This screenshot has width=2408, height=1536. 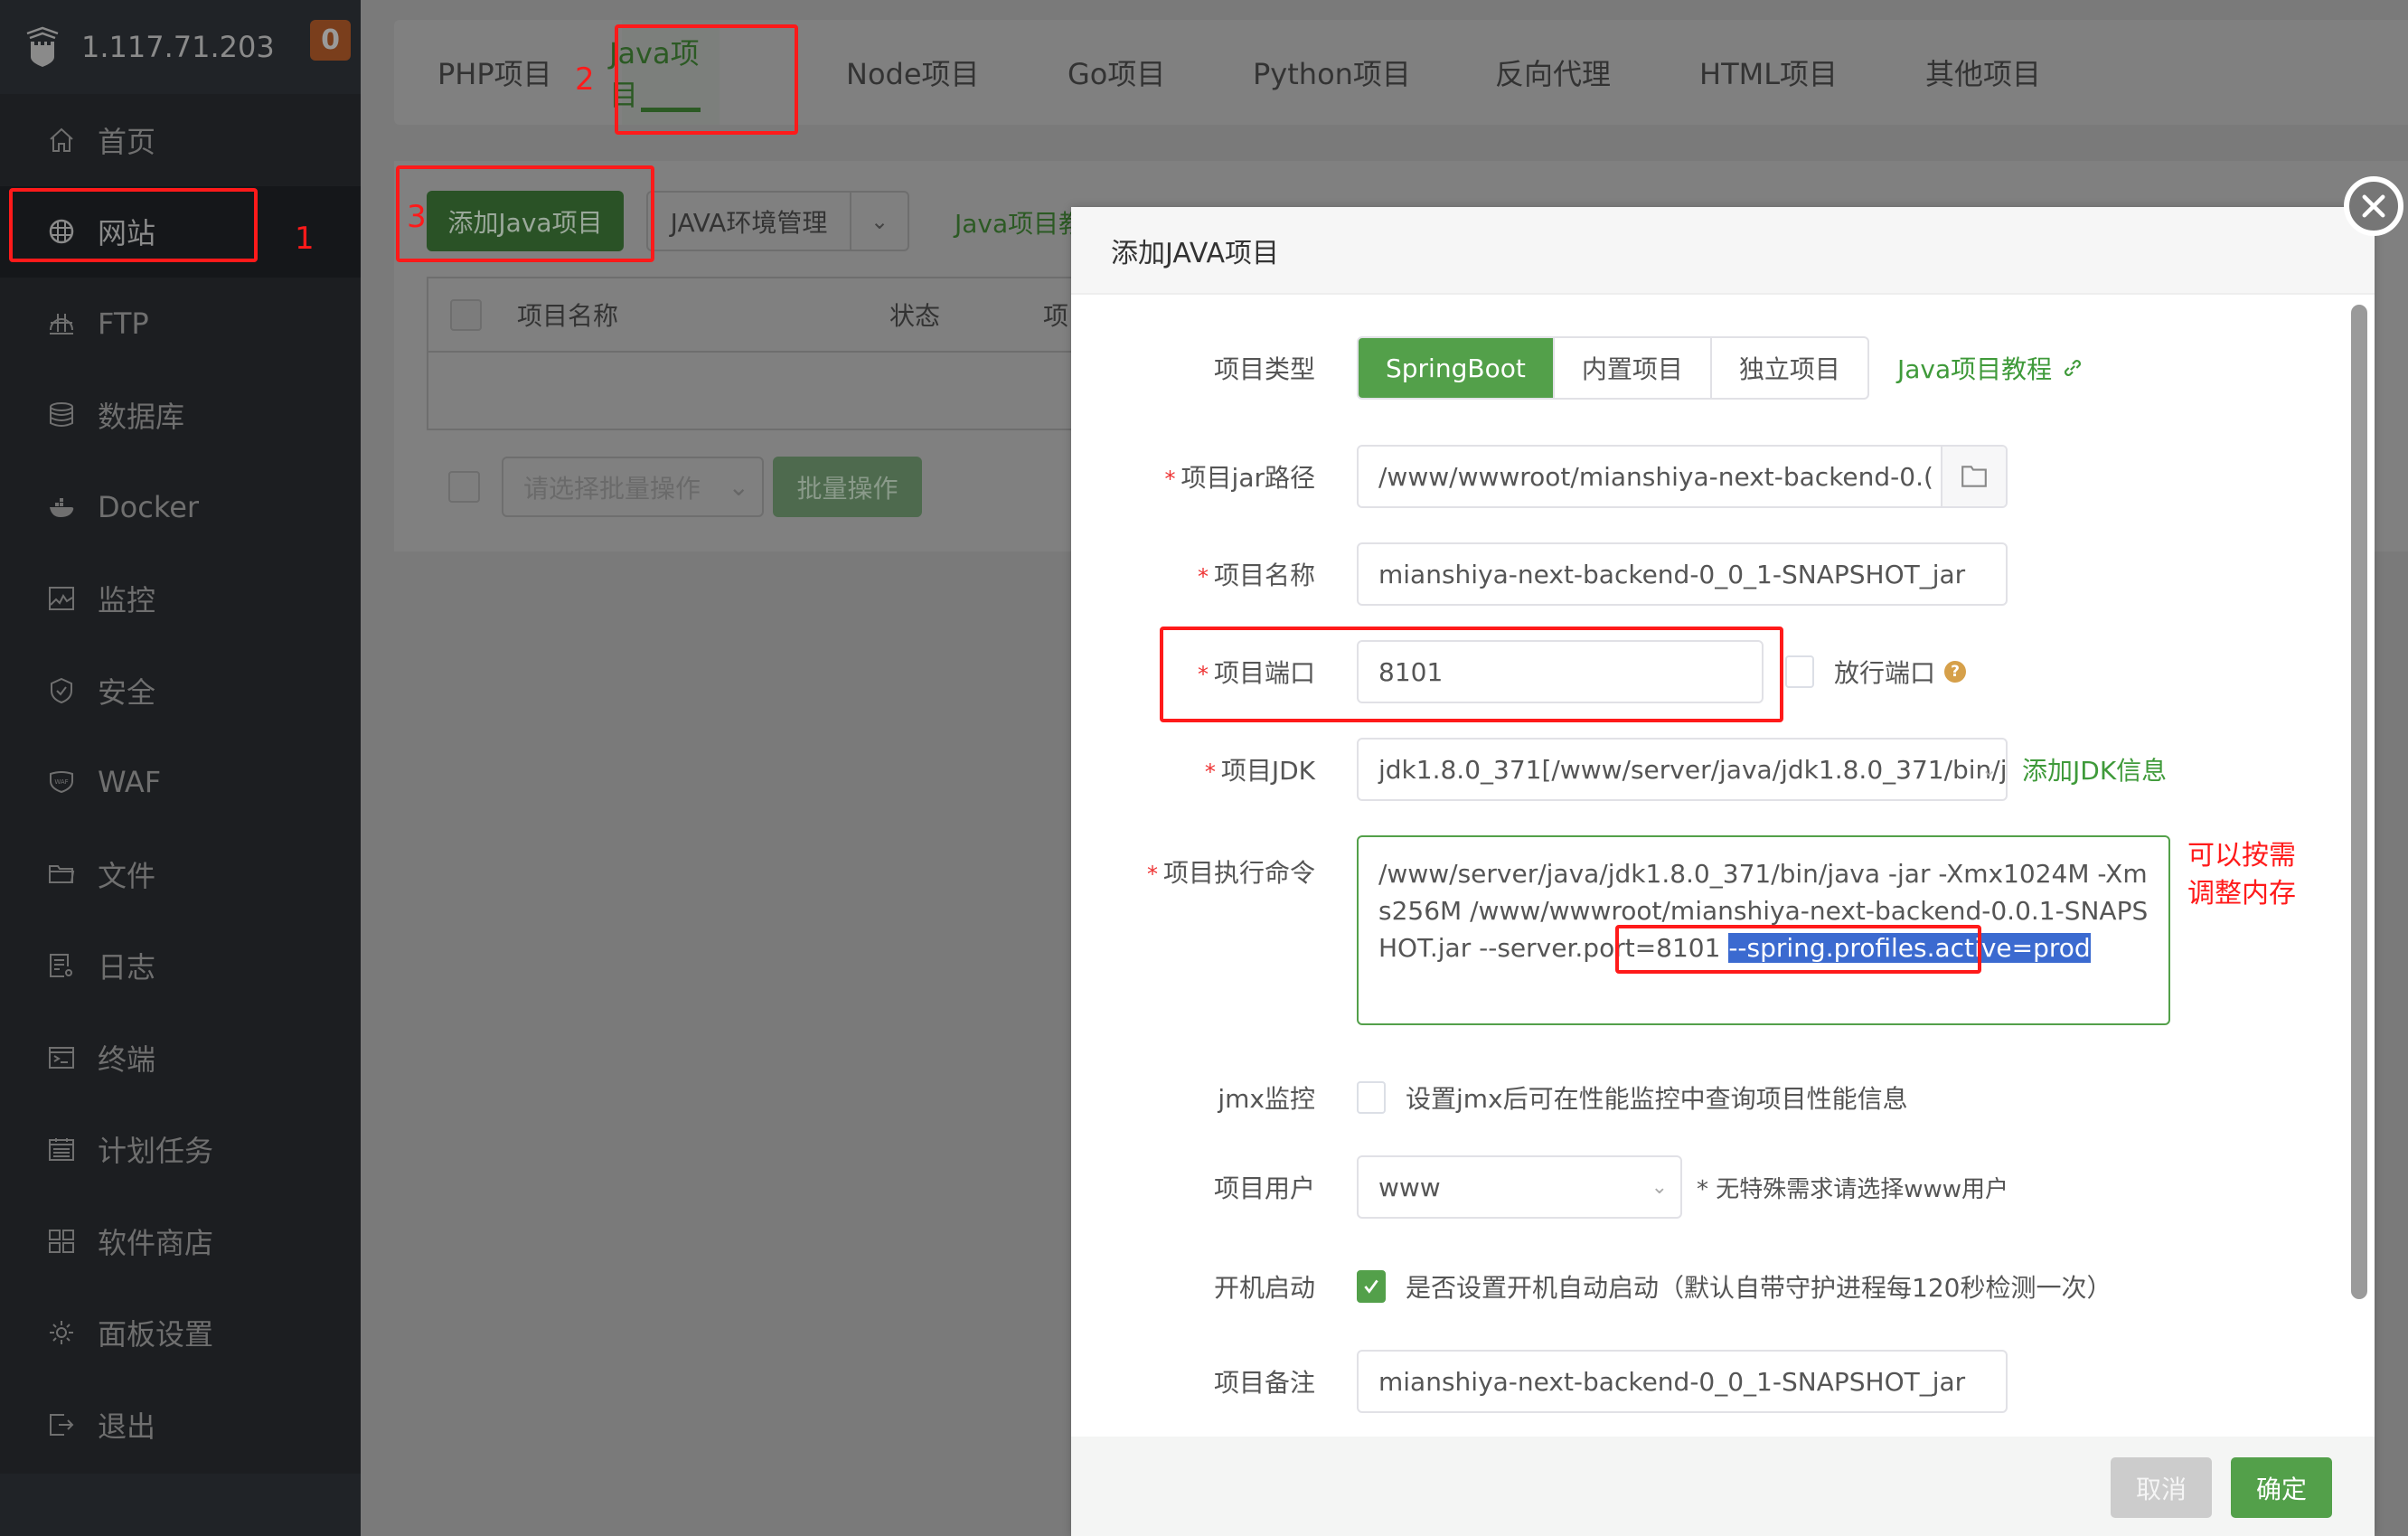 I want to click on java-tutorial-link: Java项目教程, so click(x=1990, y=368).